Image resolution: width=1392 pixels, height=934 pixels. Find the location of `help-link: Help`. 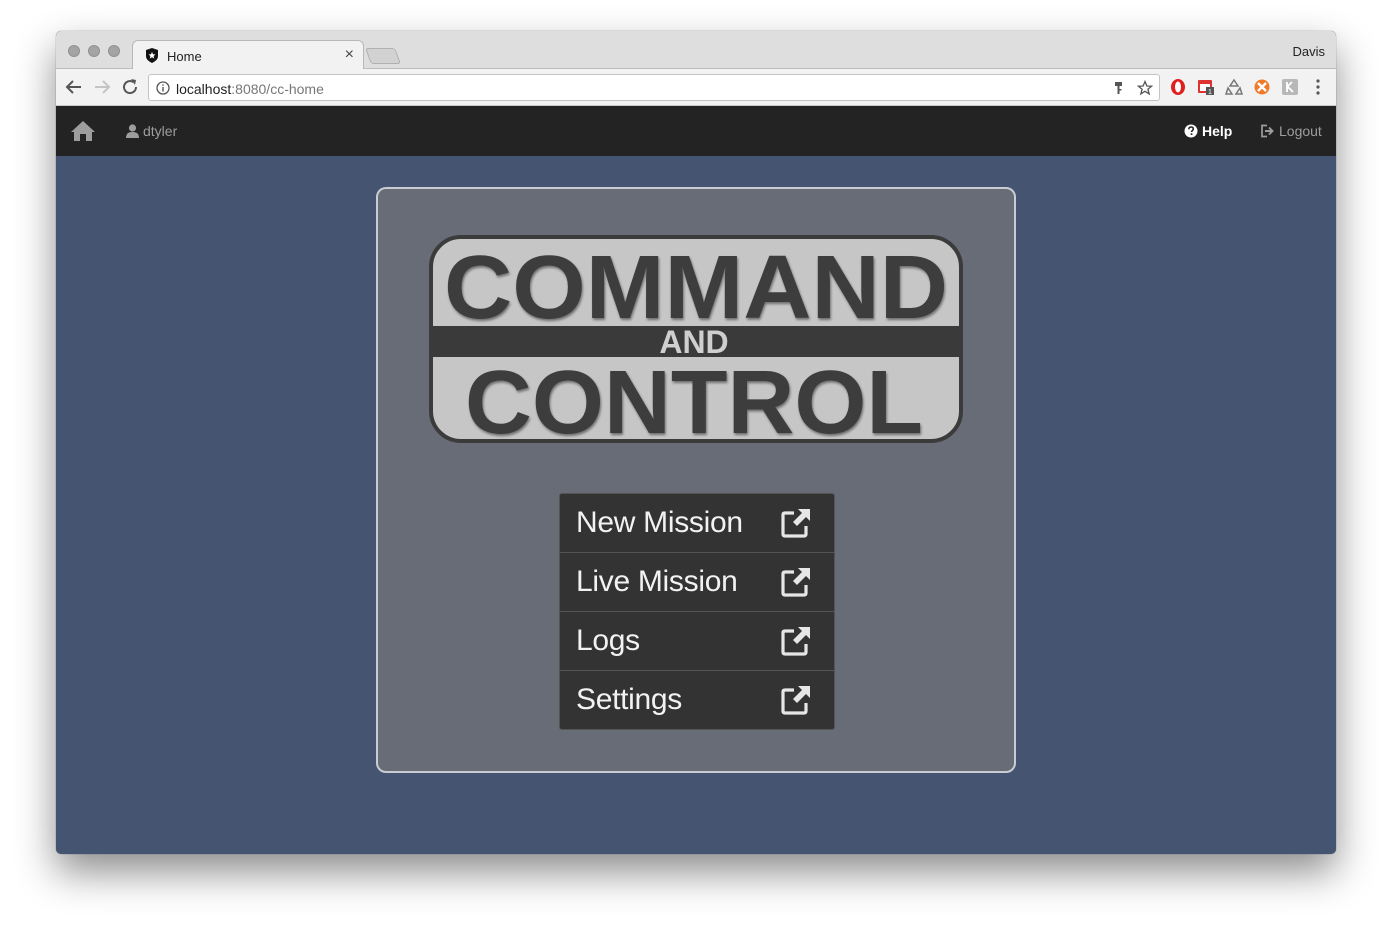

help-link: Help is located at coordinates (1208, 131).